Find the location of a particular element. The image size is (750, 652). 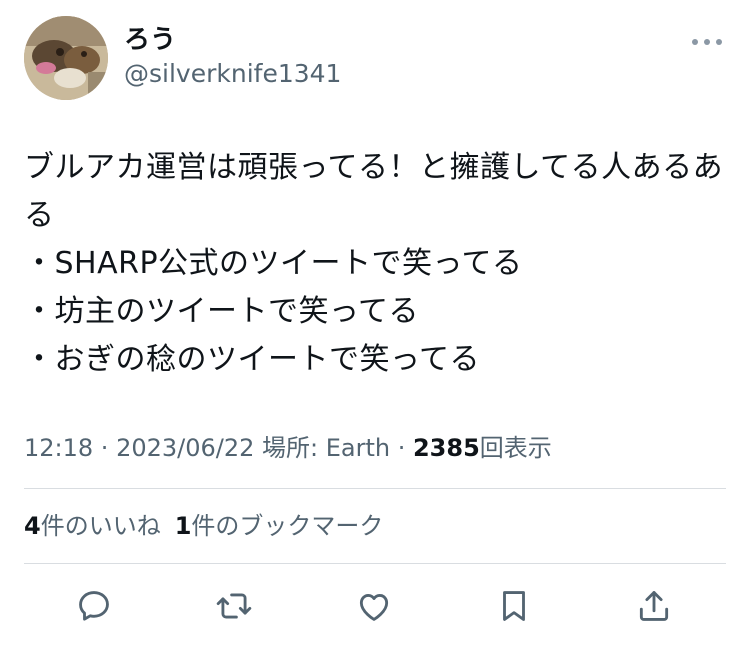

like-button is located at coordinates (374, 606).